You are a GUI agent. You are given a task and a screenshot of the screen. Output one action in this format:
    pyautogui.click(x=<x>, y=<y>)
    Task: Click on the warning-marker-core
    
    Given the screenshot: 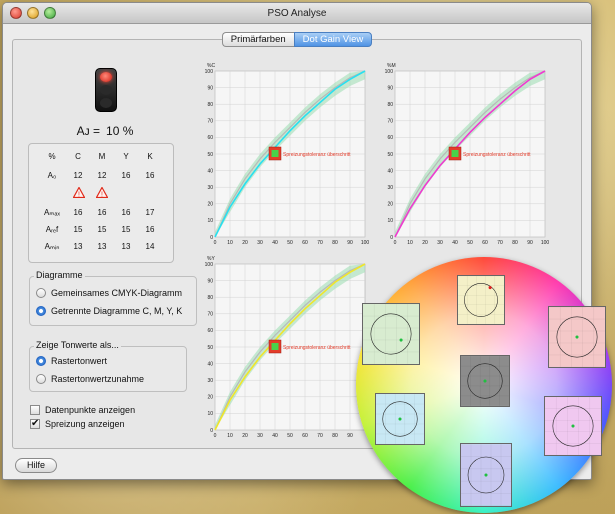 What is the action you would take?
    pyautogui.click(x=275, y=153)
    